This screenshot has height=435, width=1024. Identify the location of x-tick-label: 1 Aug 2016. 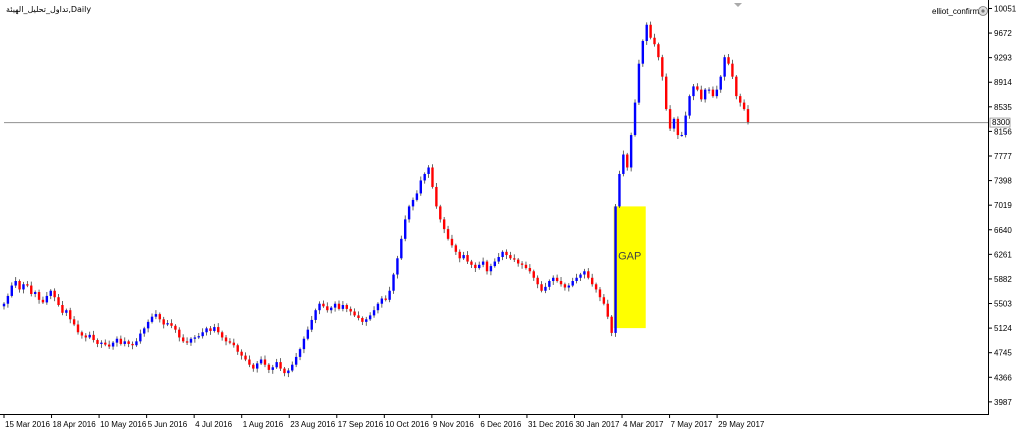
(263, 424).